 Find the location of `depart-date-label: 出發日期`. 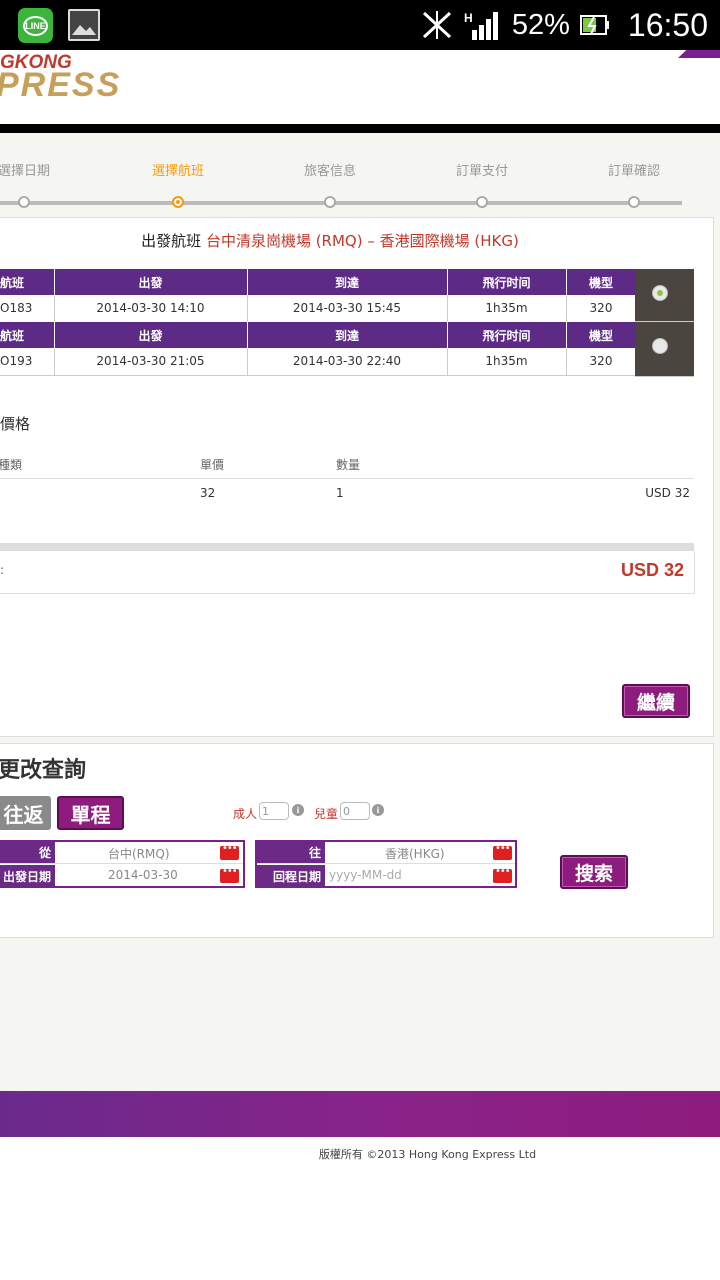

depart-date-label: 出發日期 is located at coordinates (27, 876).